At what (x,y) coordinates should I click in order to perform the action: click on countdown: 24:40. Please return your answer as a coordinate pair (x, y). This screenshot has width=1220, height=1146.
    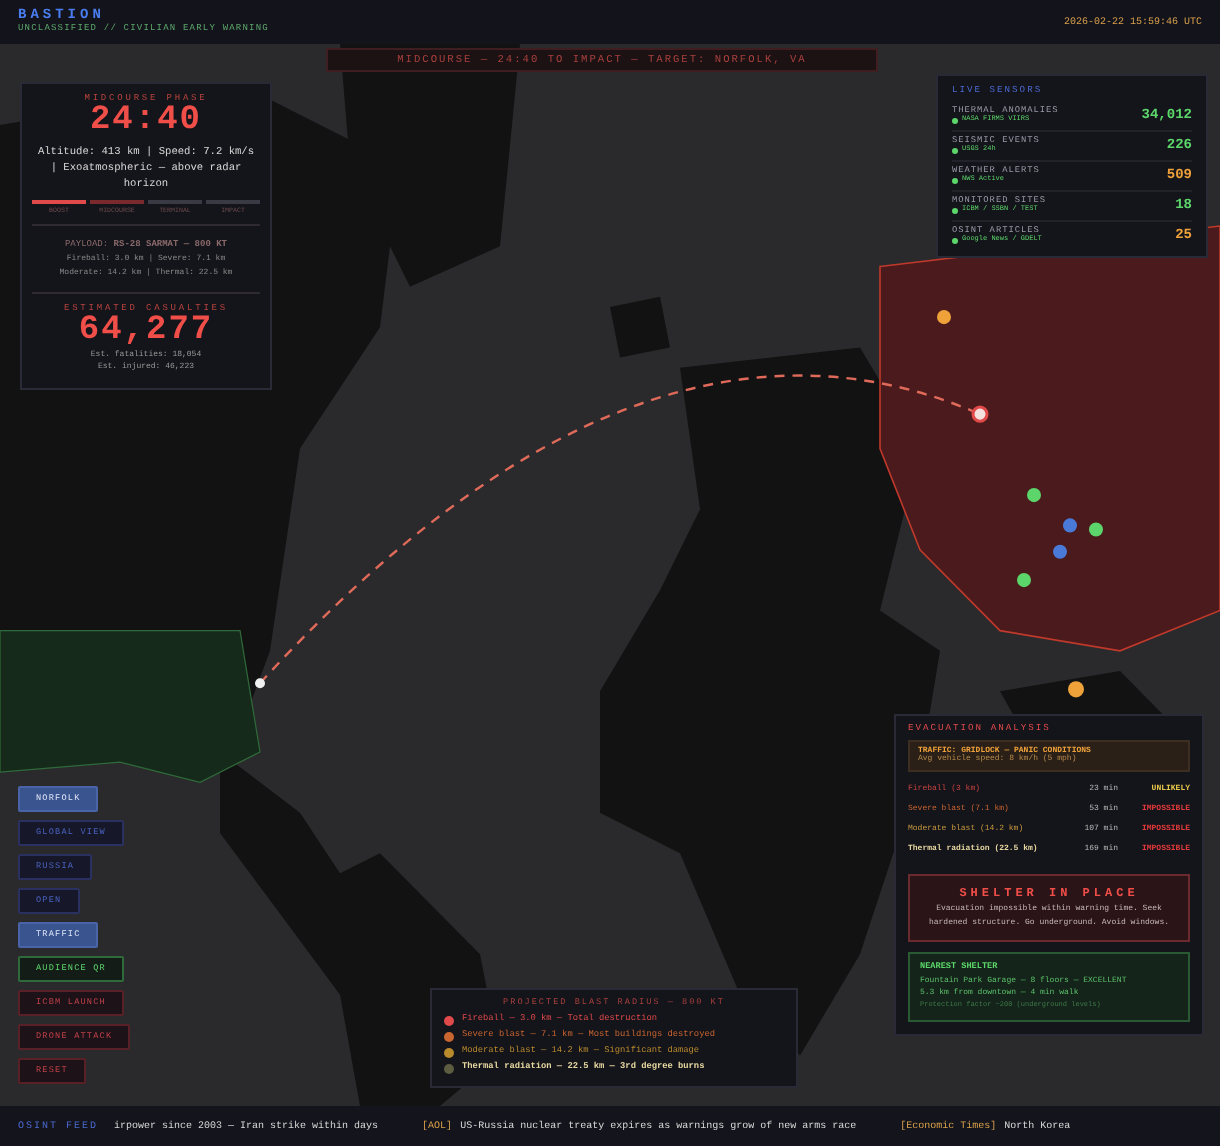
    Looking at the image, I should click on (145, 122).